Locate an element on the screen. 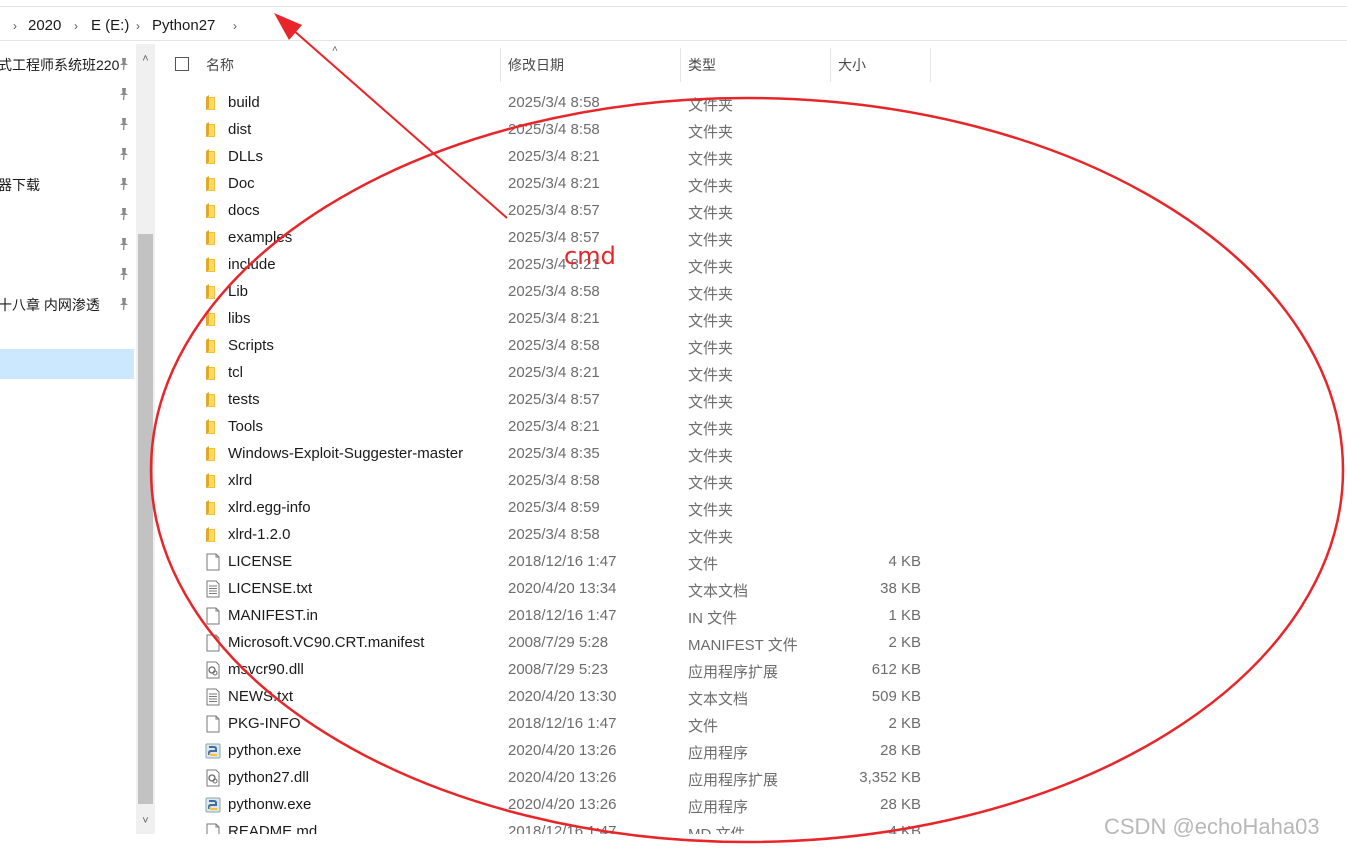 The image size is (1347, 849). file-row: msvcr90.dll 2008/7/29 5:23 应用程序扩展 612 KB is located at coordinates (550, 670).